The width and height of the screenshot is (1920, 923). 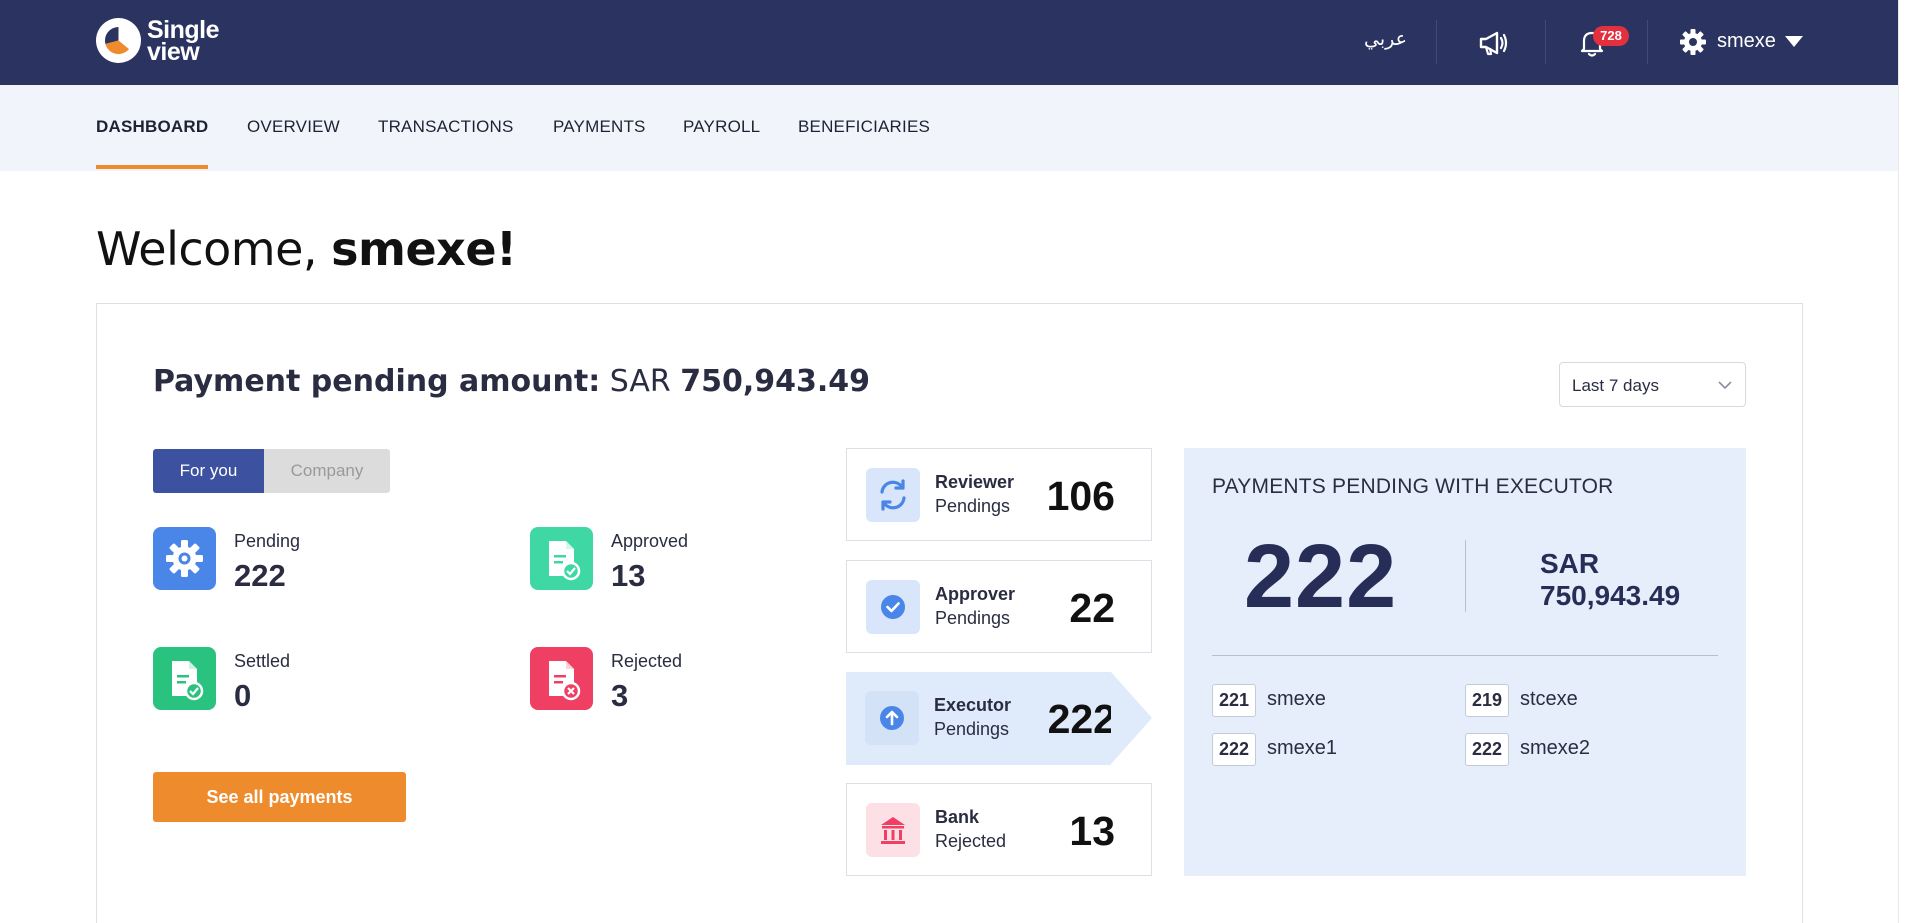 I want to click on scope-toggle: For you Company, so click(x=271, y=471).